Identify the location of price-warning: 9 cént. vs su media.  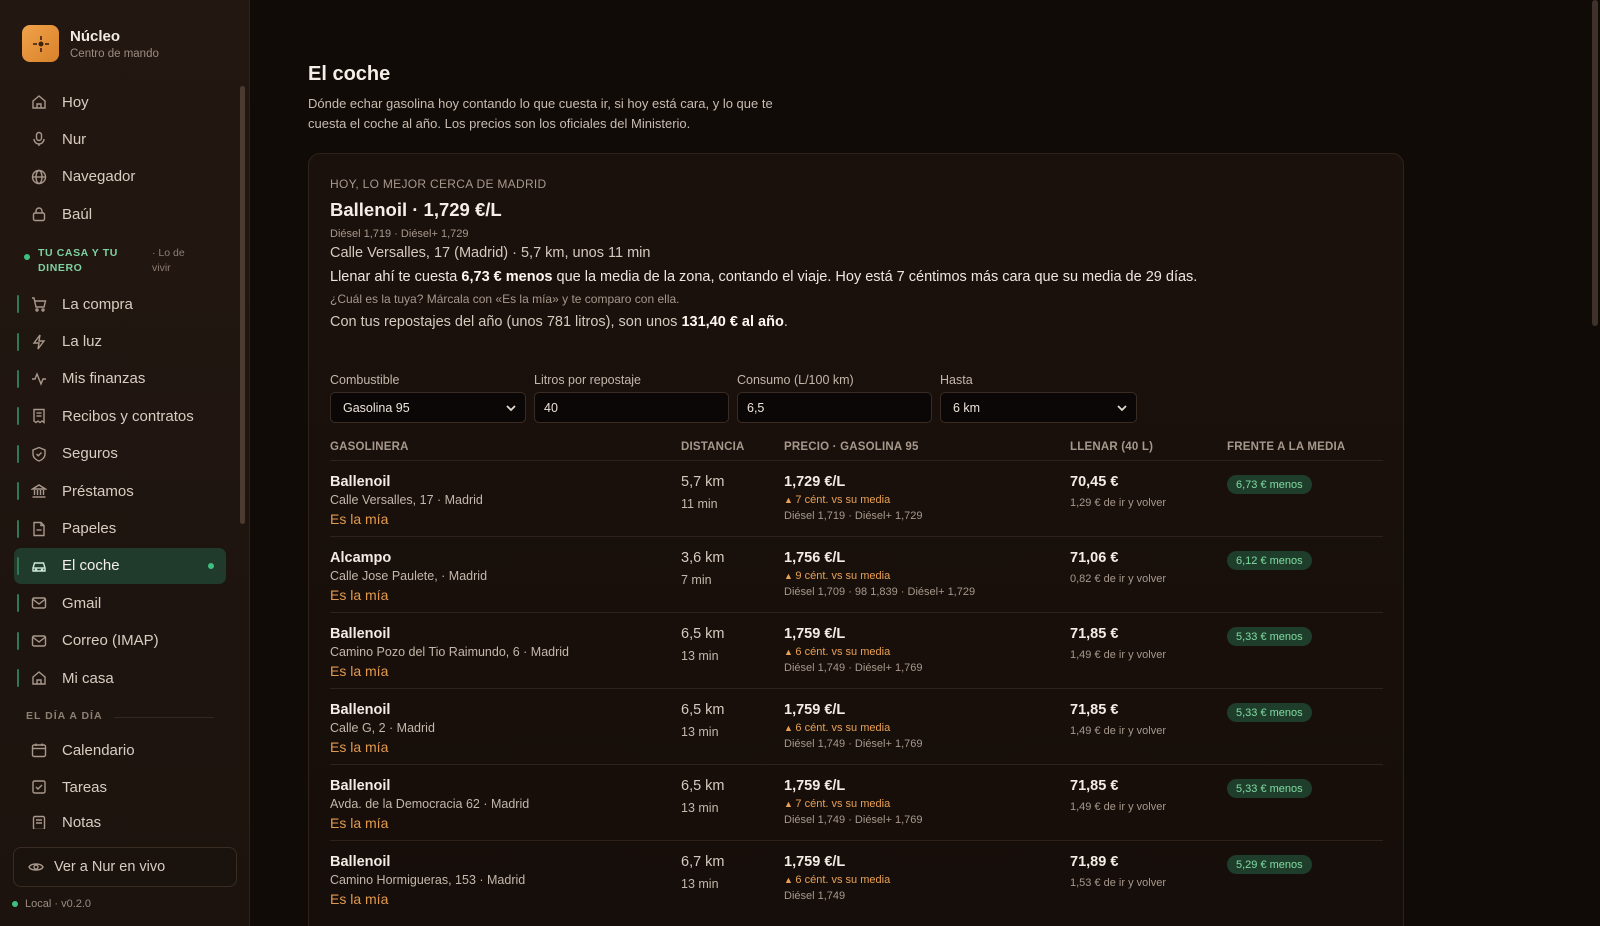
(837, 576).